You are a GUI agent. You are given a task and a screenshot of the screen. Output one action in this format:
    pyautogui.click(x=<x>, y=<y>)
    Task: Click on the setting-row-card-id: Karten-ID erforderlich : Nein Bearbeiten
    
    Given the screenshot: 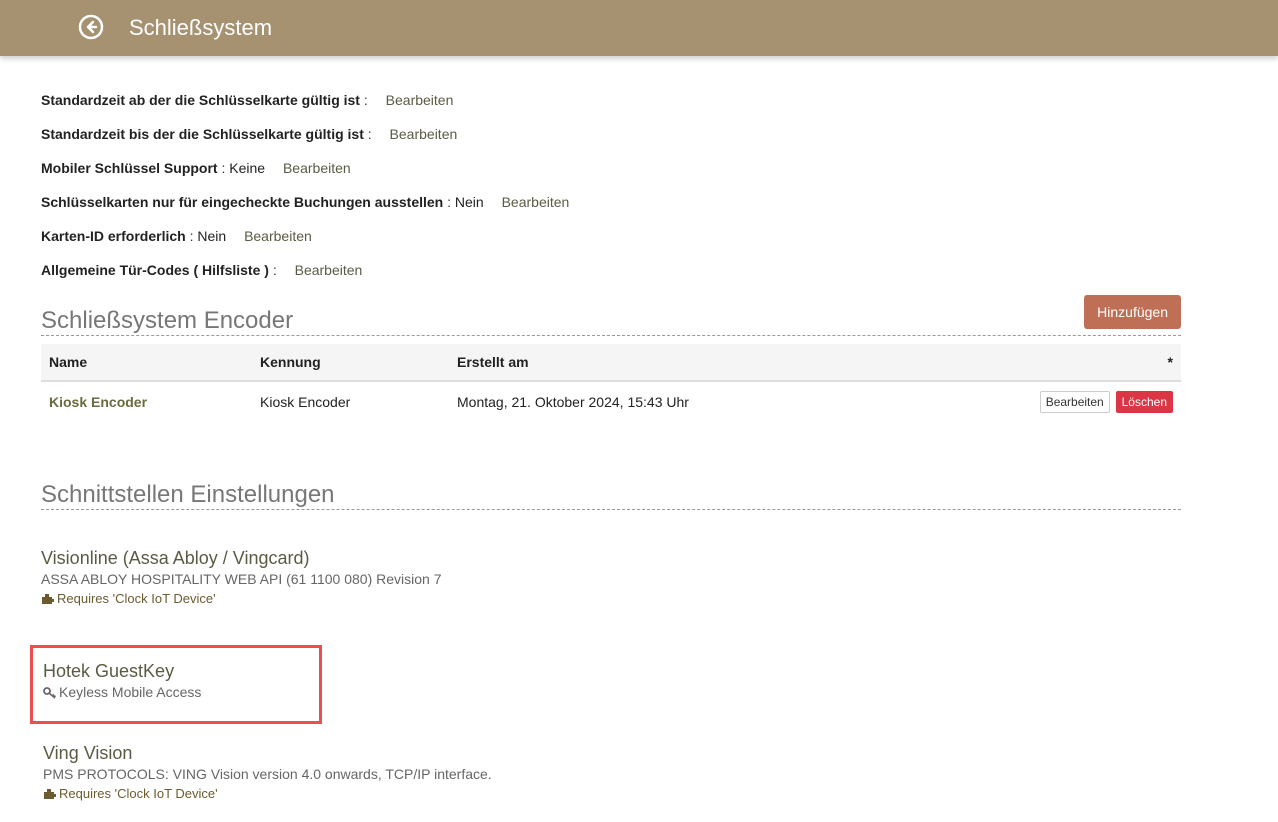 What is the action you would take?
    pyautogui.click(x=176, y=236)
    